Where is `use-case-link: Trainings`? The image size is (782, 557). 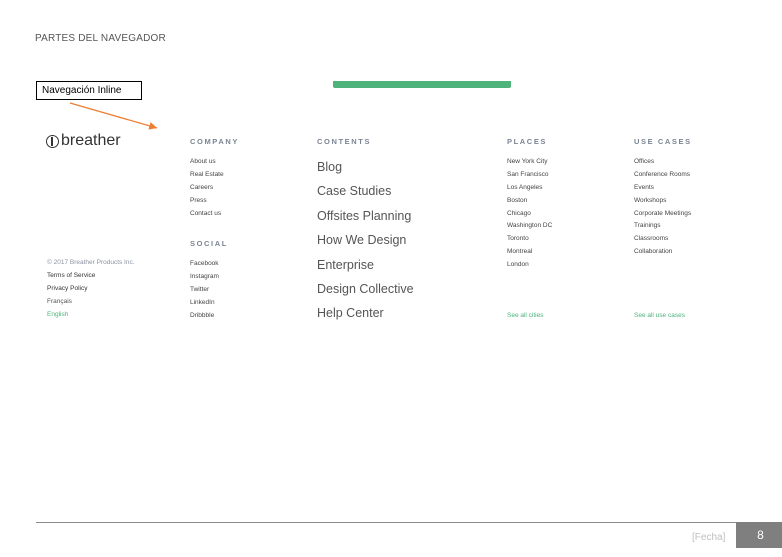
use-case-link: Trainings is located at coordinates (662, 226).